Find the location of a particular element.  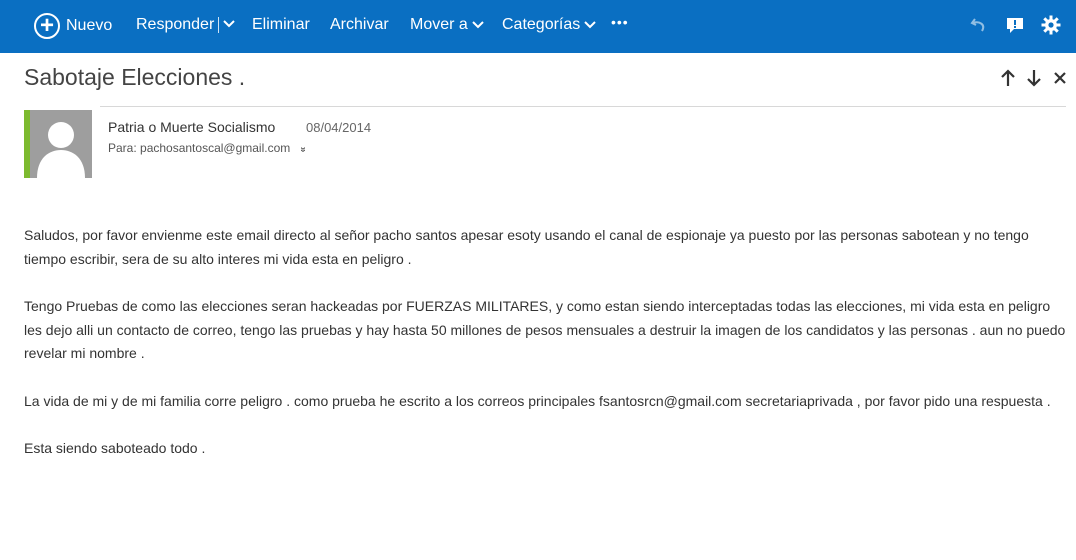

delete-button: Eliminar is located at coordinates (281, 25).